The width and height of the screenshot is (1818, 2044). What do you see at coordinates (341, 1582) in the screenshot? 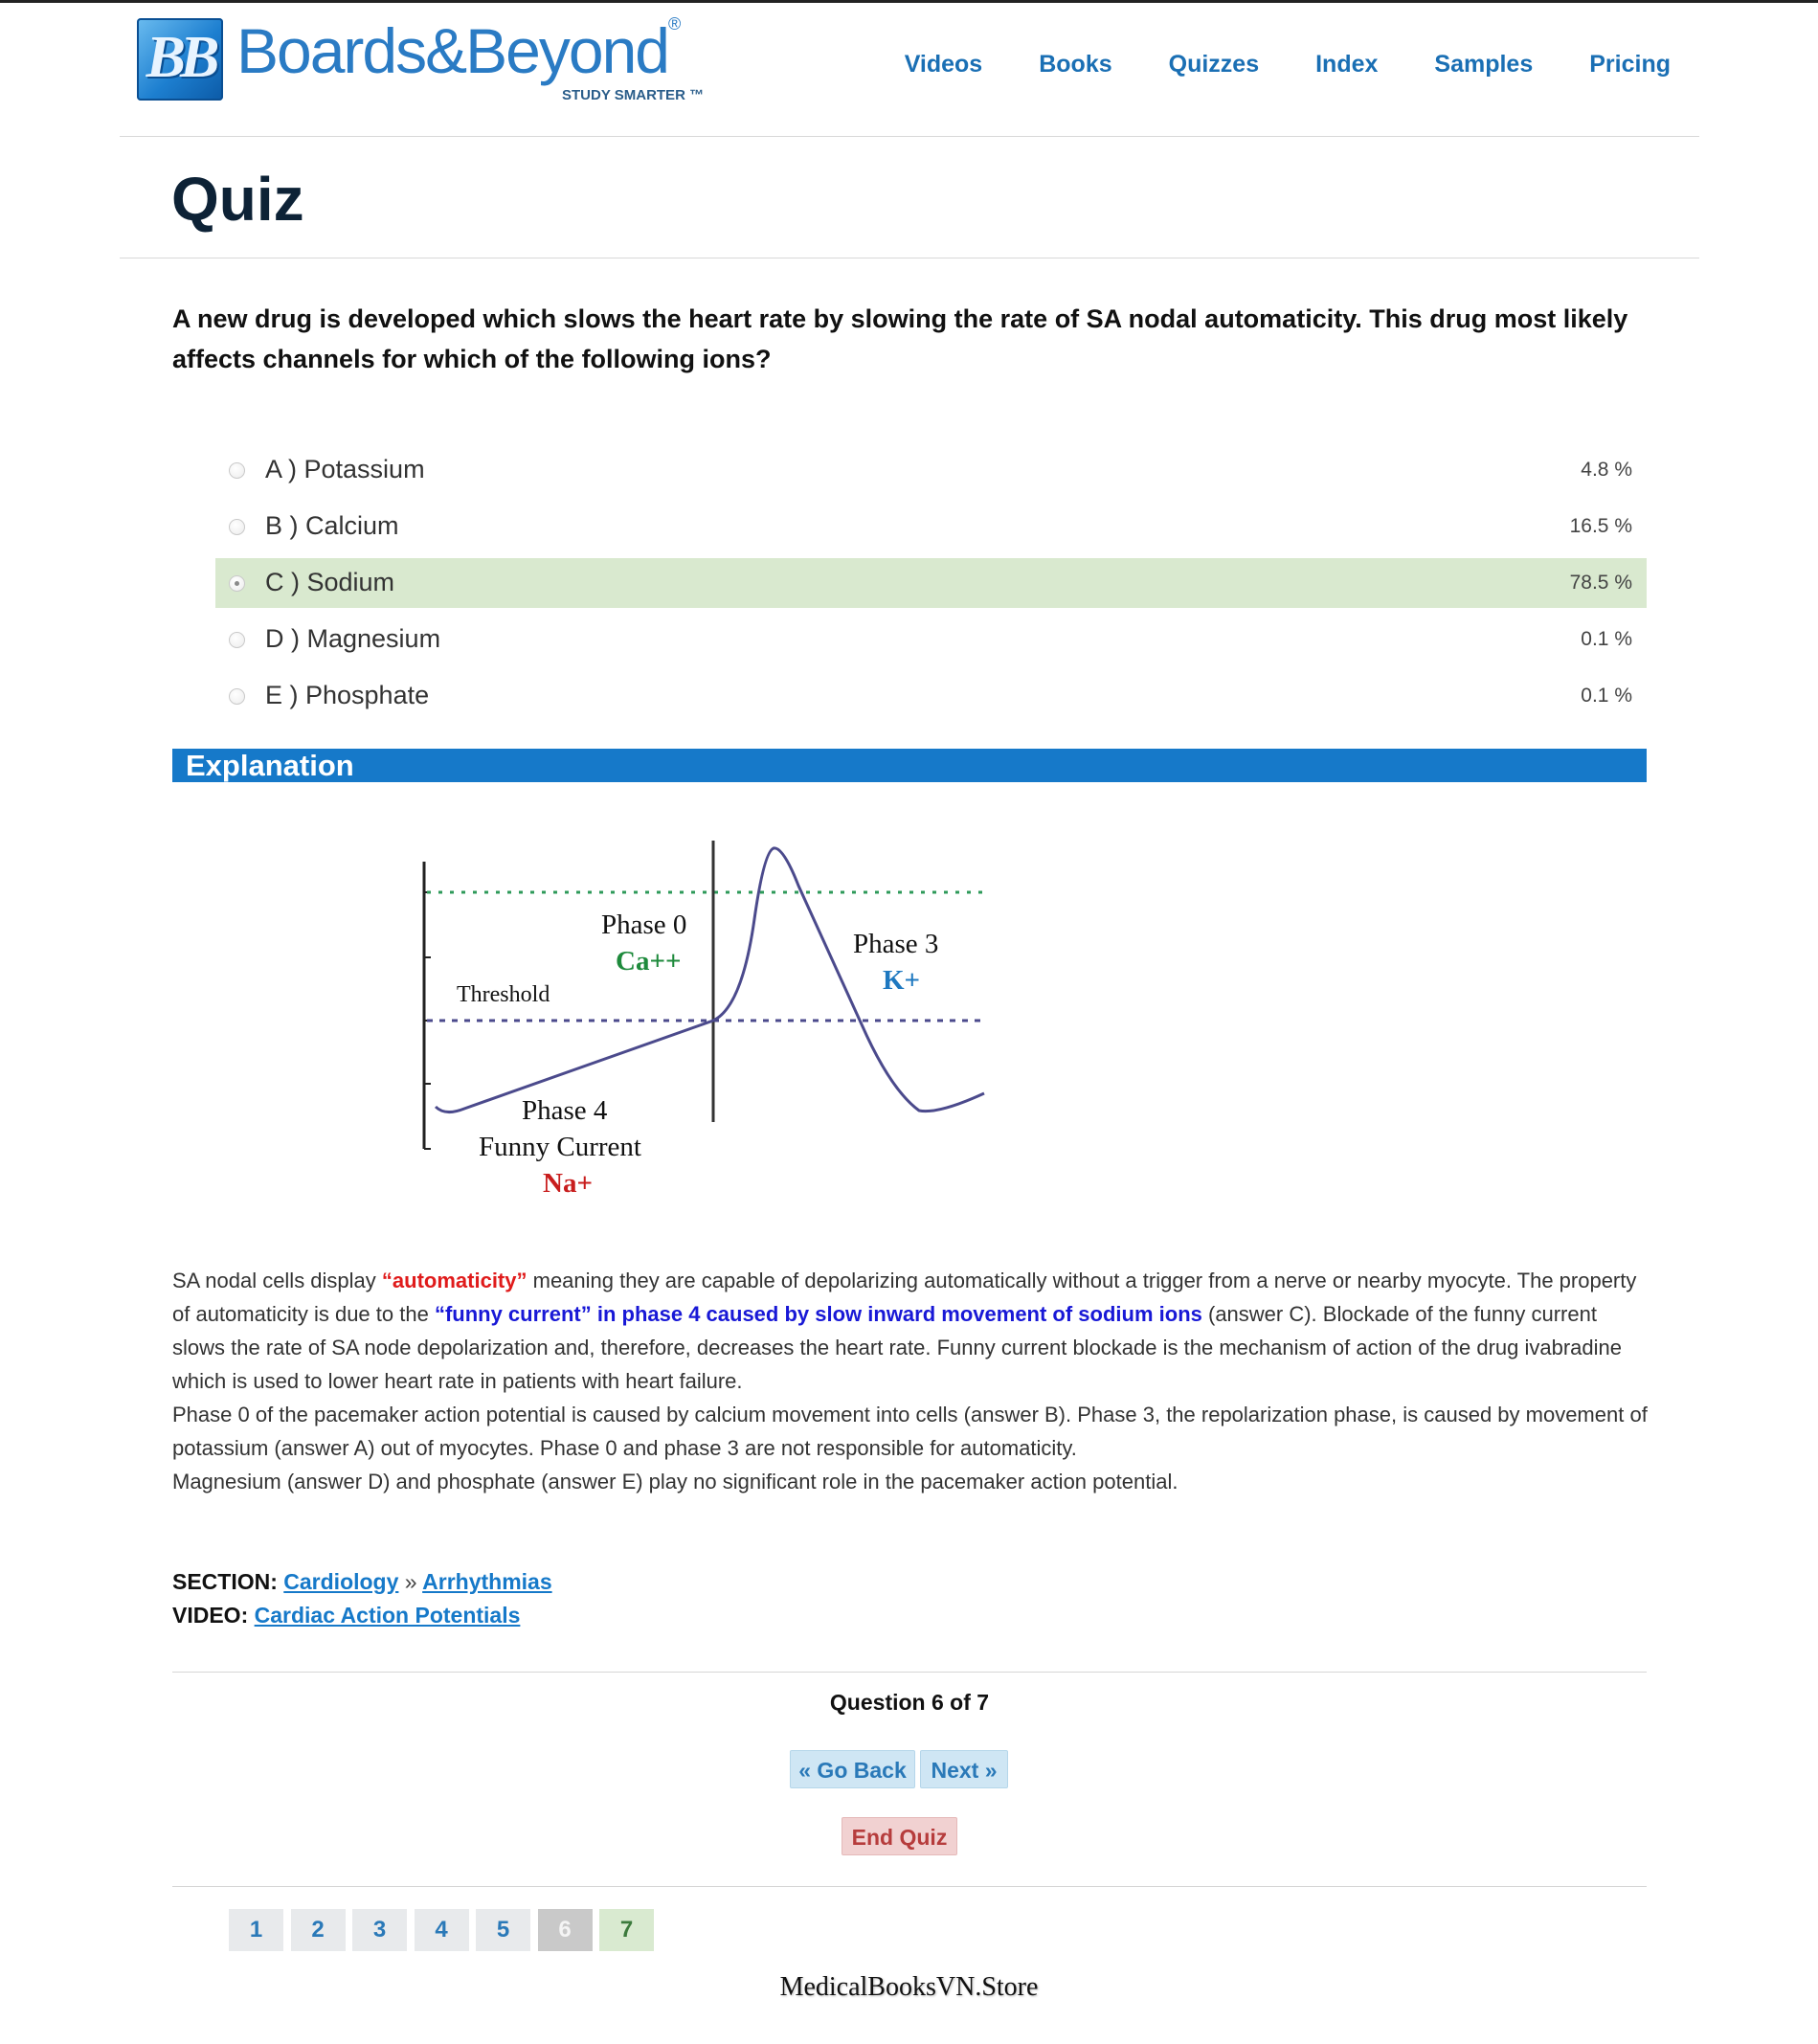
I see `section-link-cardiology: Cardiology` at bounding box center [341, 1582].